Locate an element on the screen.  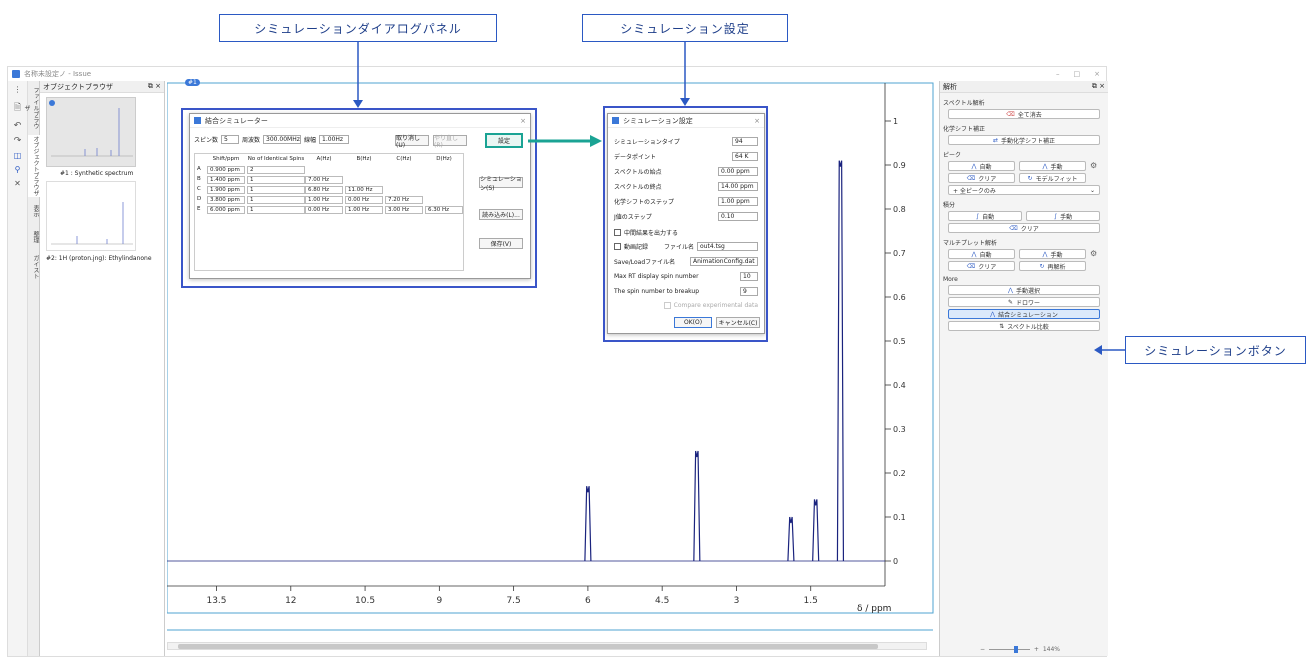
peak-filter-select: + 全ピークのみ ⌄ is located at coordinates (1024, 190).